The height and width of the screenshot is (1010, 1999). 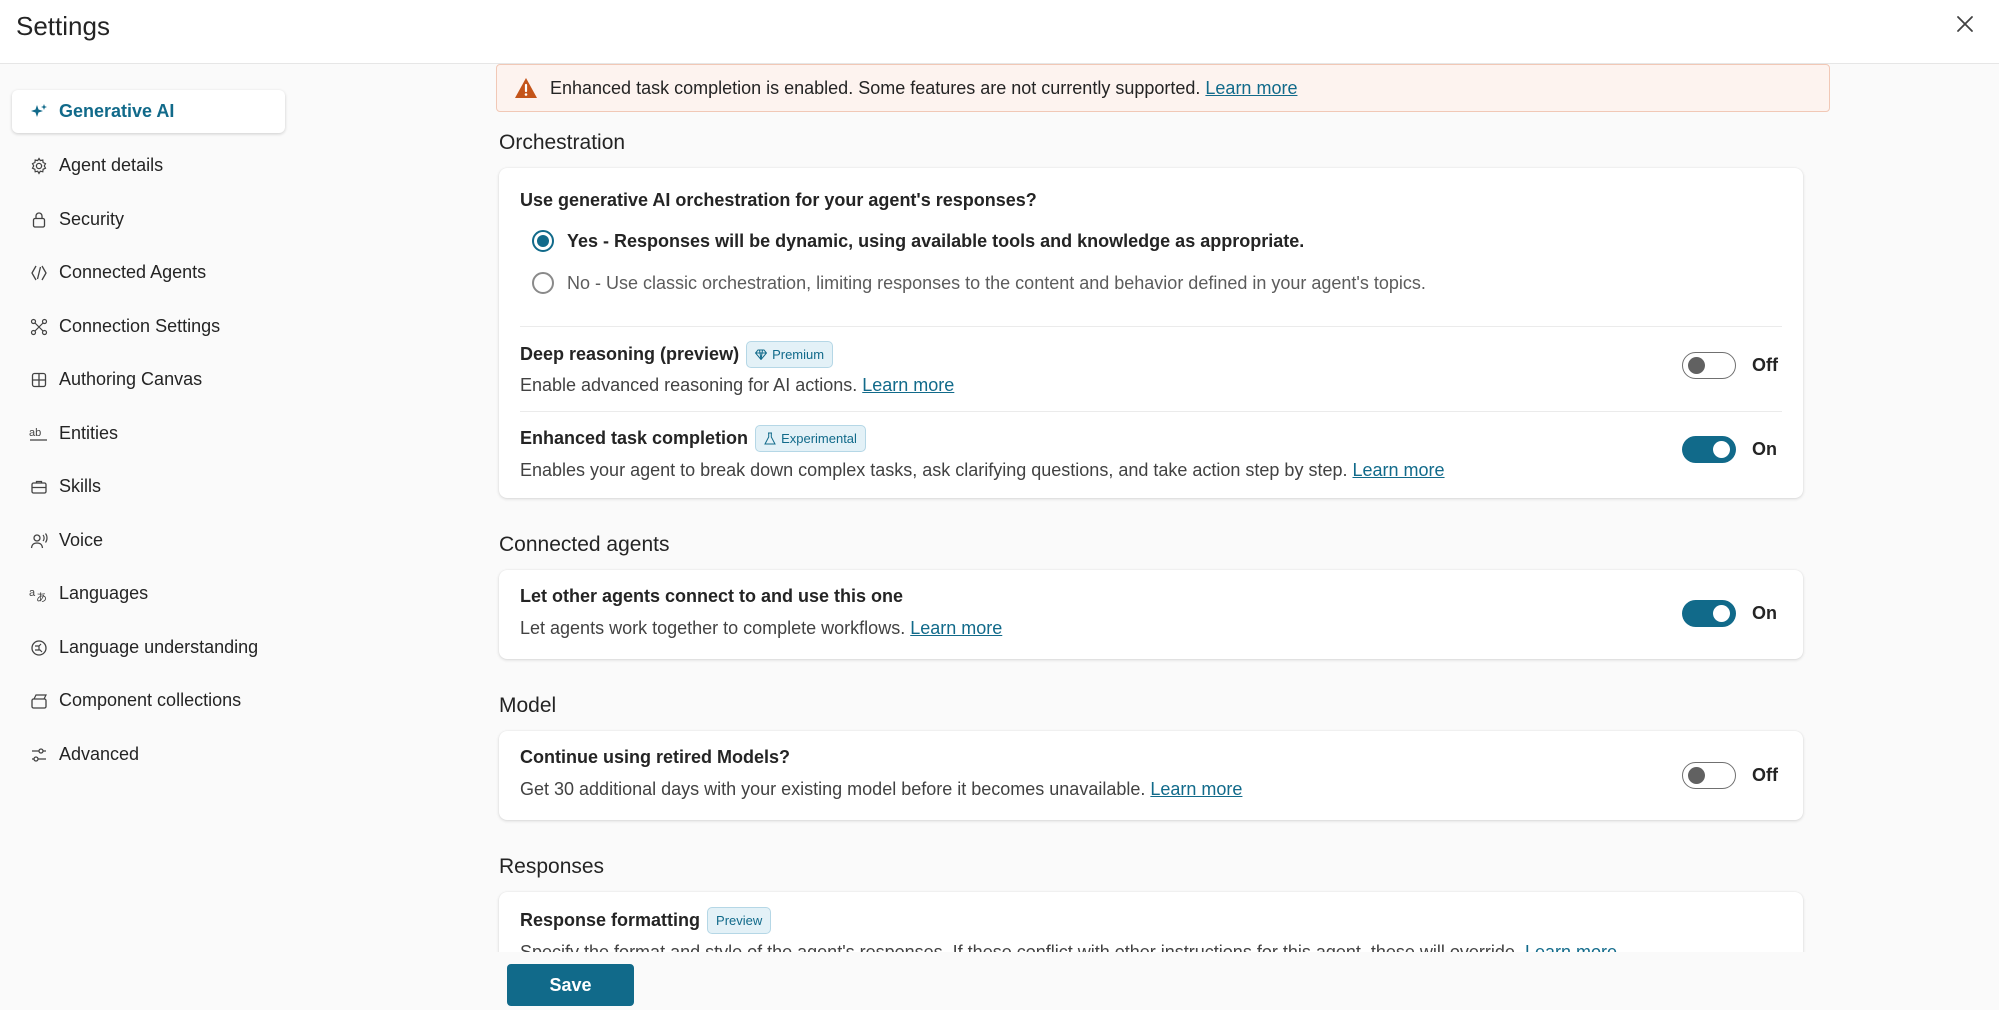 What do you see at coordinates (1765, 365) in the screenshot?
I see `deep-reasoning-state: Off` at bounding box center [1765, 365].